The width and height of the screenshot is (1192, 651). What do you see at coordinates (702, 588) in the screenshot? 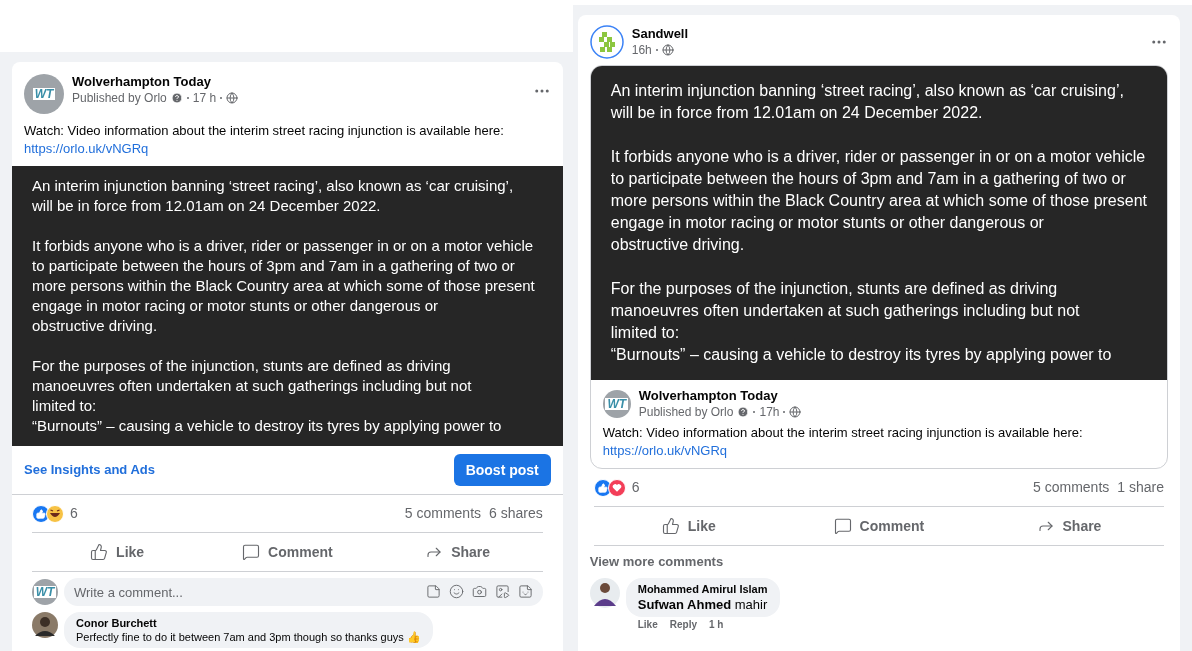
I see `comment-author: Mohammed Amirul Islam` at bounding box center [702, 588].